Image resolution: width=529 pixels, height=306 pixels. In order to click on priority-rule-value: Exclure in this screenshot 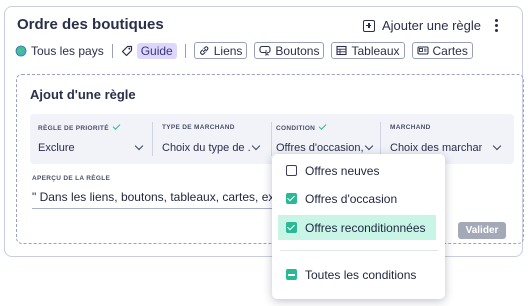, I will do `click(56, 148)`.